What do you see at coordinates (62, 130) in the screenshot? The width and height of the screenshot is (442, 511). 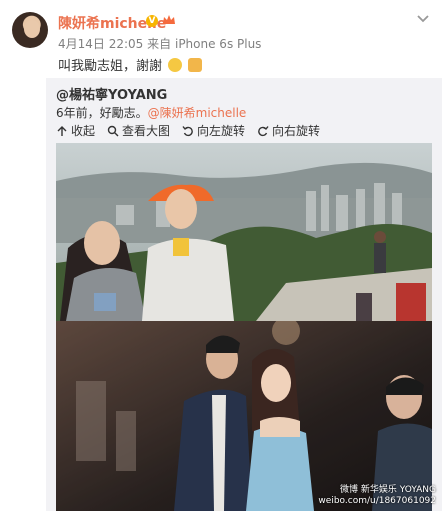 I see `collapse-icon` at bounding box center [62, 130].